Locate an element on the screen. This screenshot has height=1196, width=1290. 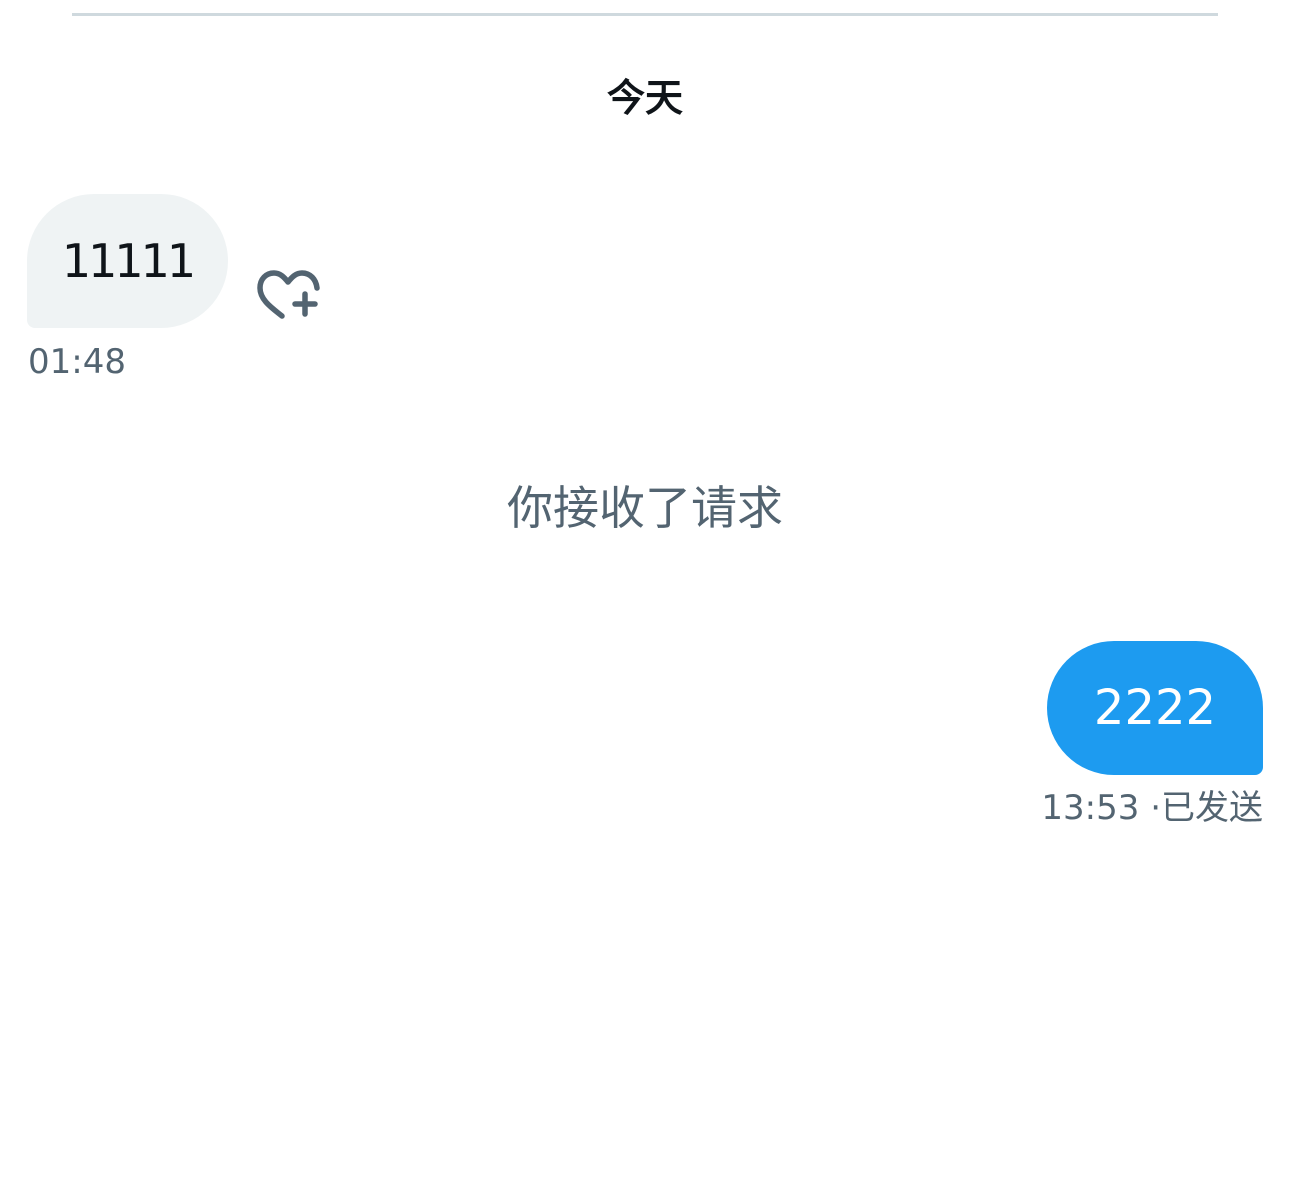
outgoing-message-bubble: 2222 is located at coordinates (1155, 708).